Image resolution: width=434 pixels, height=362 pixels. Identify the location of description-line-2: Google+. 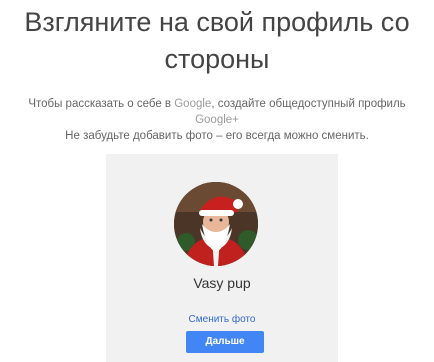
(217, 120).